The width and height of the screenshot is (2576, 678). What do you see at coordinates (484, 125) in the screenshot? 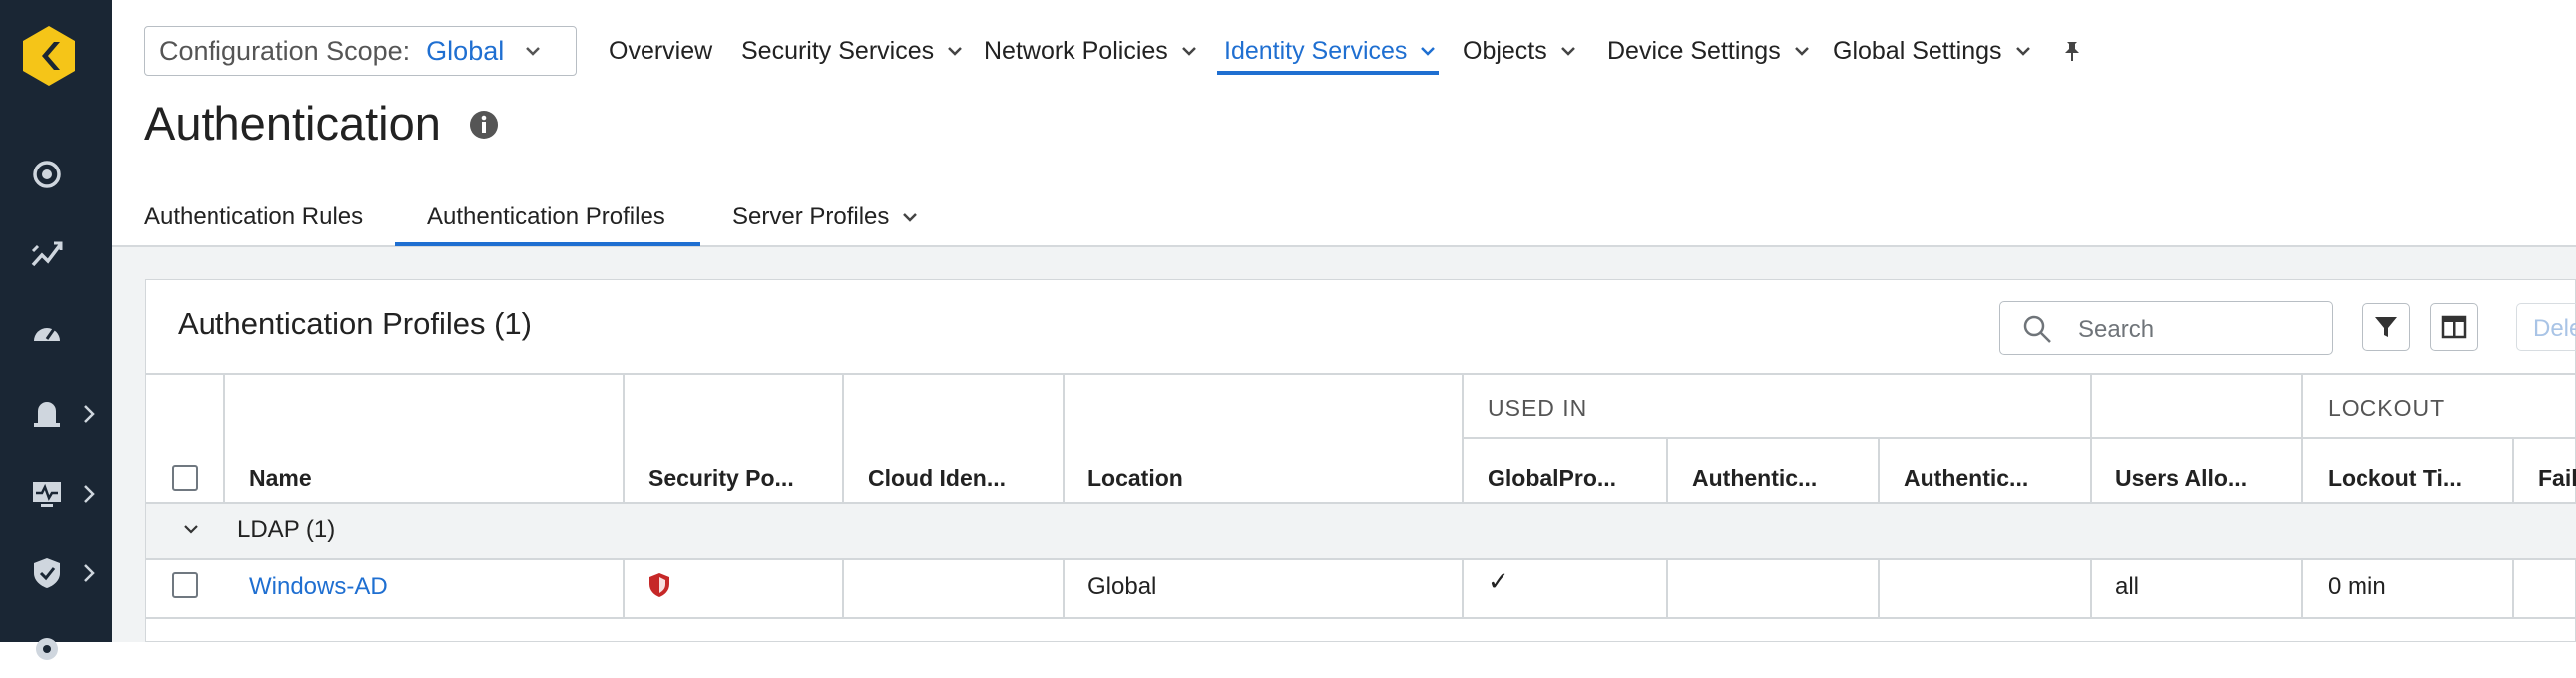
I see `info-icon` at bounding box center [484, 125].